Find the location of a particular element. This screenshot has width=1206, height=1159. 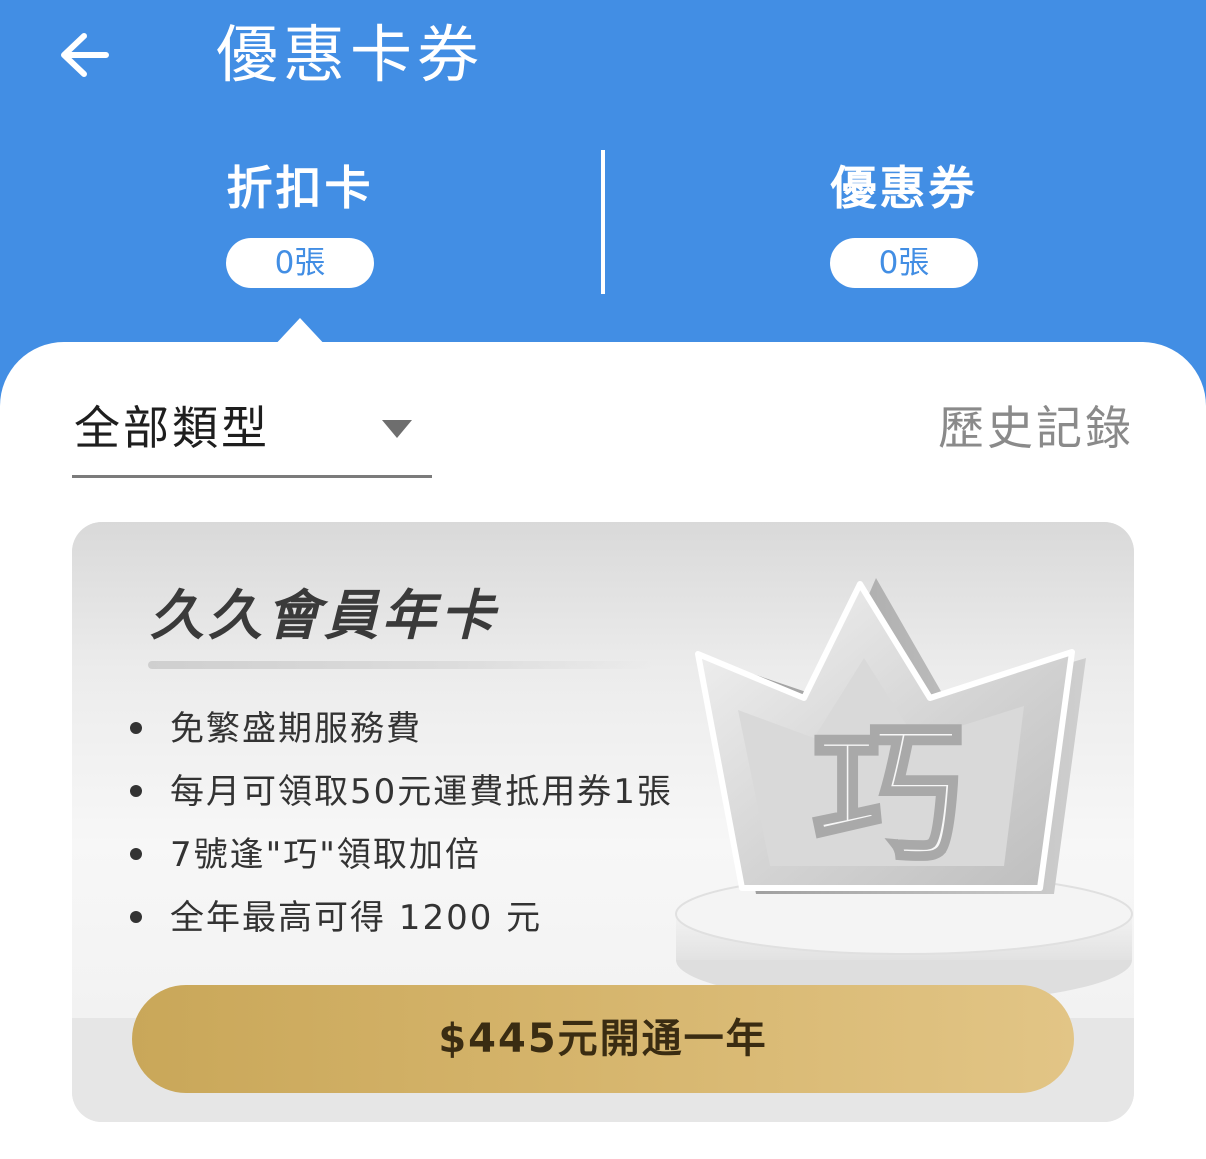

back-button is located at coordinates (85, 55).